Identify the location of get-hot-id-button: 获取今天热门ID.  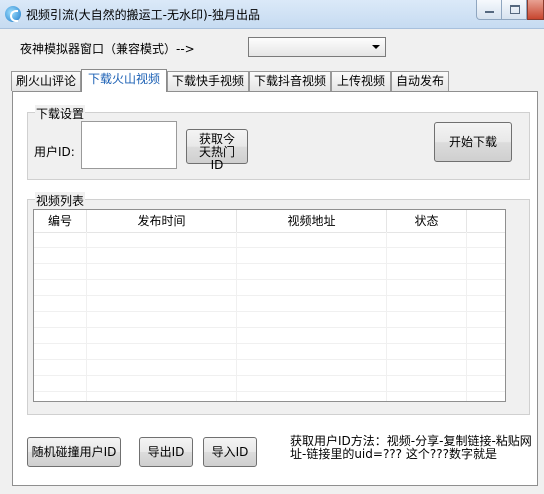
(217, 150).